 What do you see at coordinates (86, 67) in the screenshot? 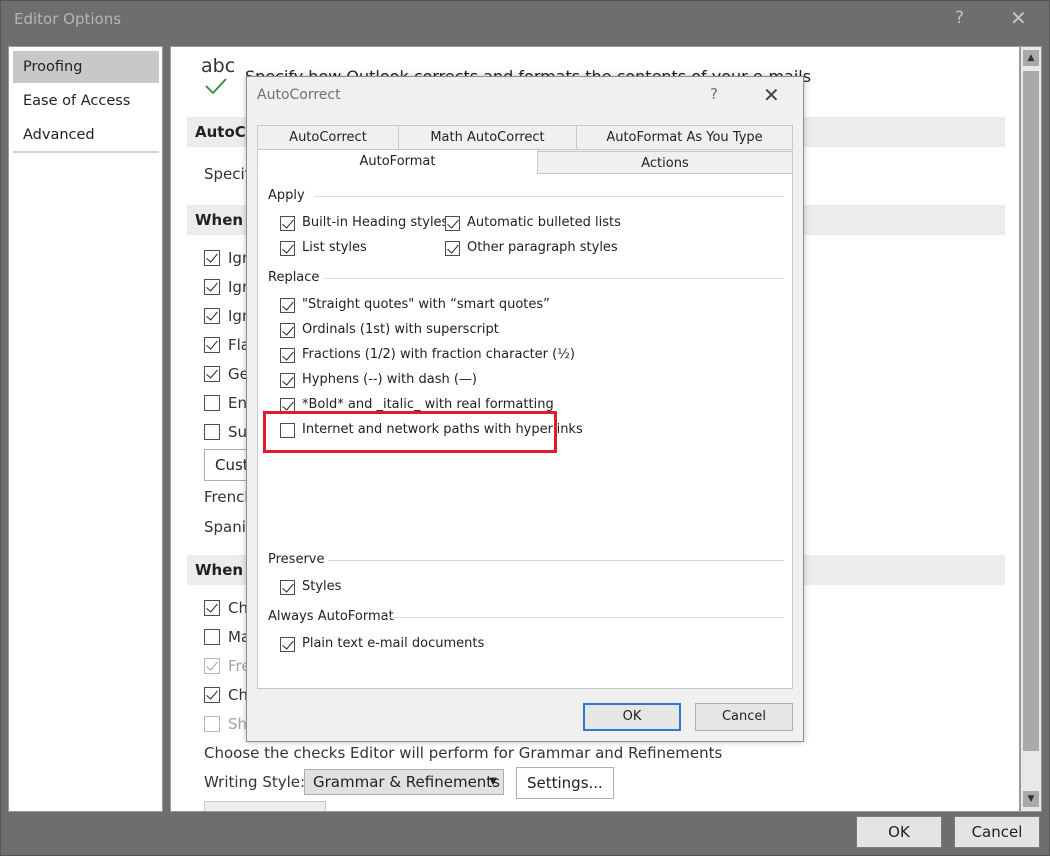
I see `nav-item-proofing: Proofing` at bounding box center [86, 67].